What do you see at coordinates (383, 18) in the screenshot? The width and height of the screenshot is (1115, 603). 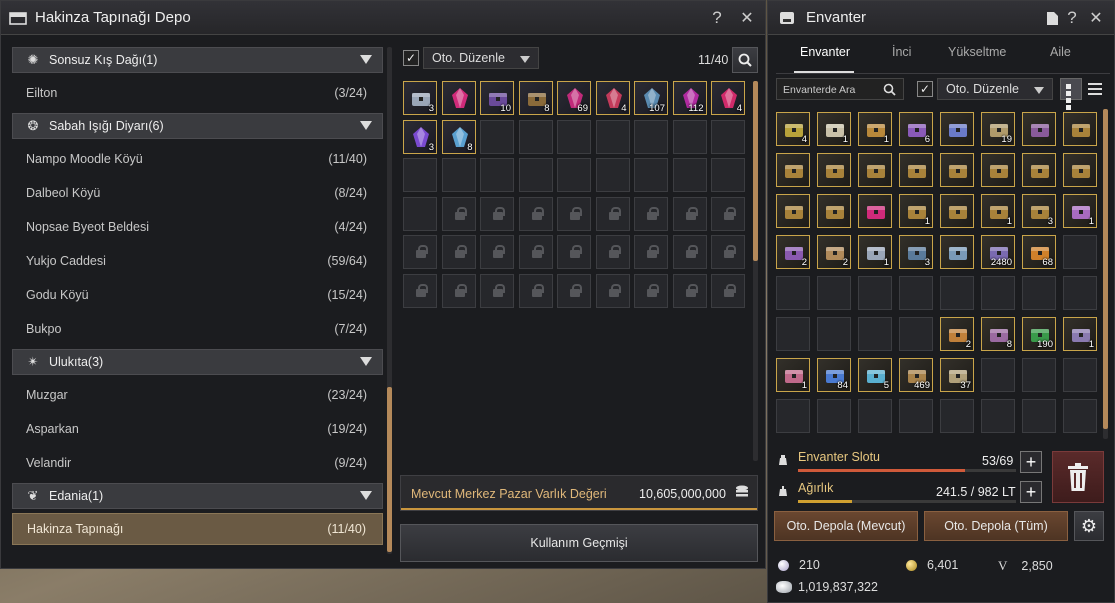 I see `storage-titlebar: Hakinza Tapınağı Depo ? ✕` at bounding box center [383, 18].